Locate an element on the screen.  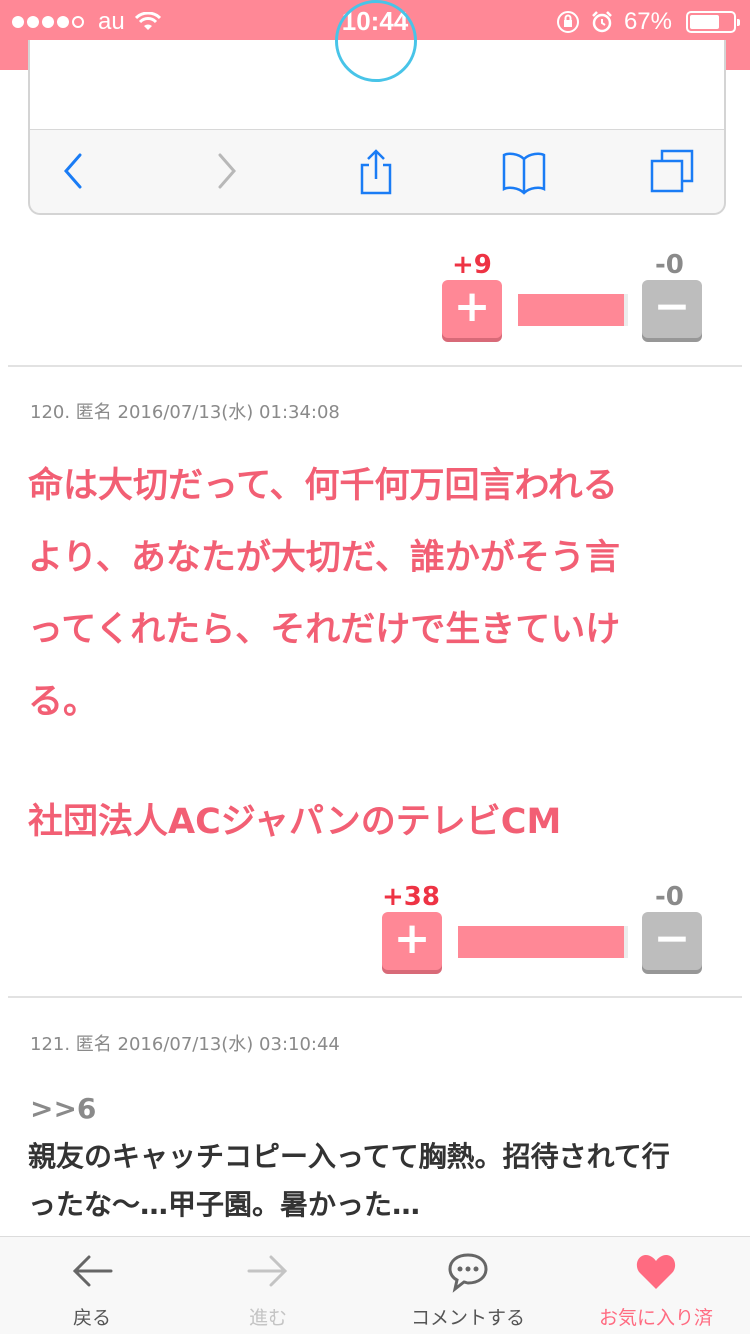
forward-button: 進む is located at coordinates (268, 1286).